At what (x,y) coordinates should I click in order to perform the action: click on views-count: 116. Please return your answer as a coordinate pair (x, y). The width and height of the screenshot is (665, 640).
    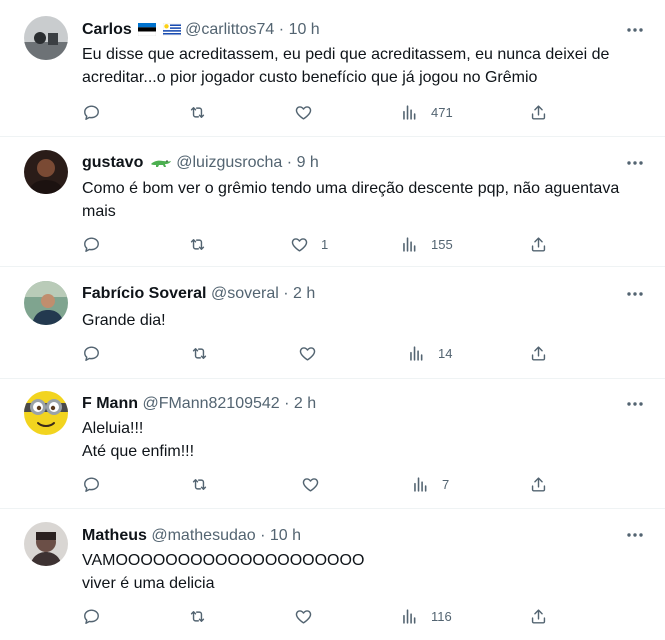
    Looking at the image, I should click on (441, 616).